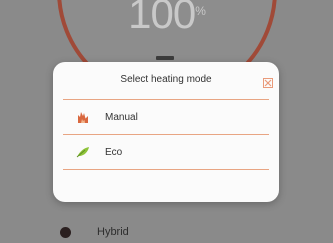 This screenshot has width=333, height=243. Describe the element at coordinates (162, 18) in the screenshot. I see `dial-percent-value: 100` at that location.